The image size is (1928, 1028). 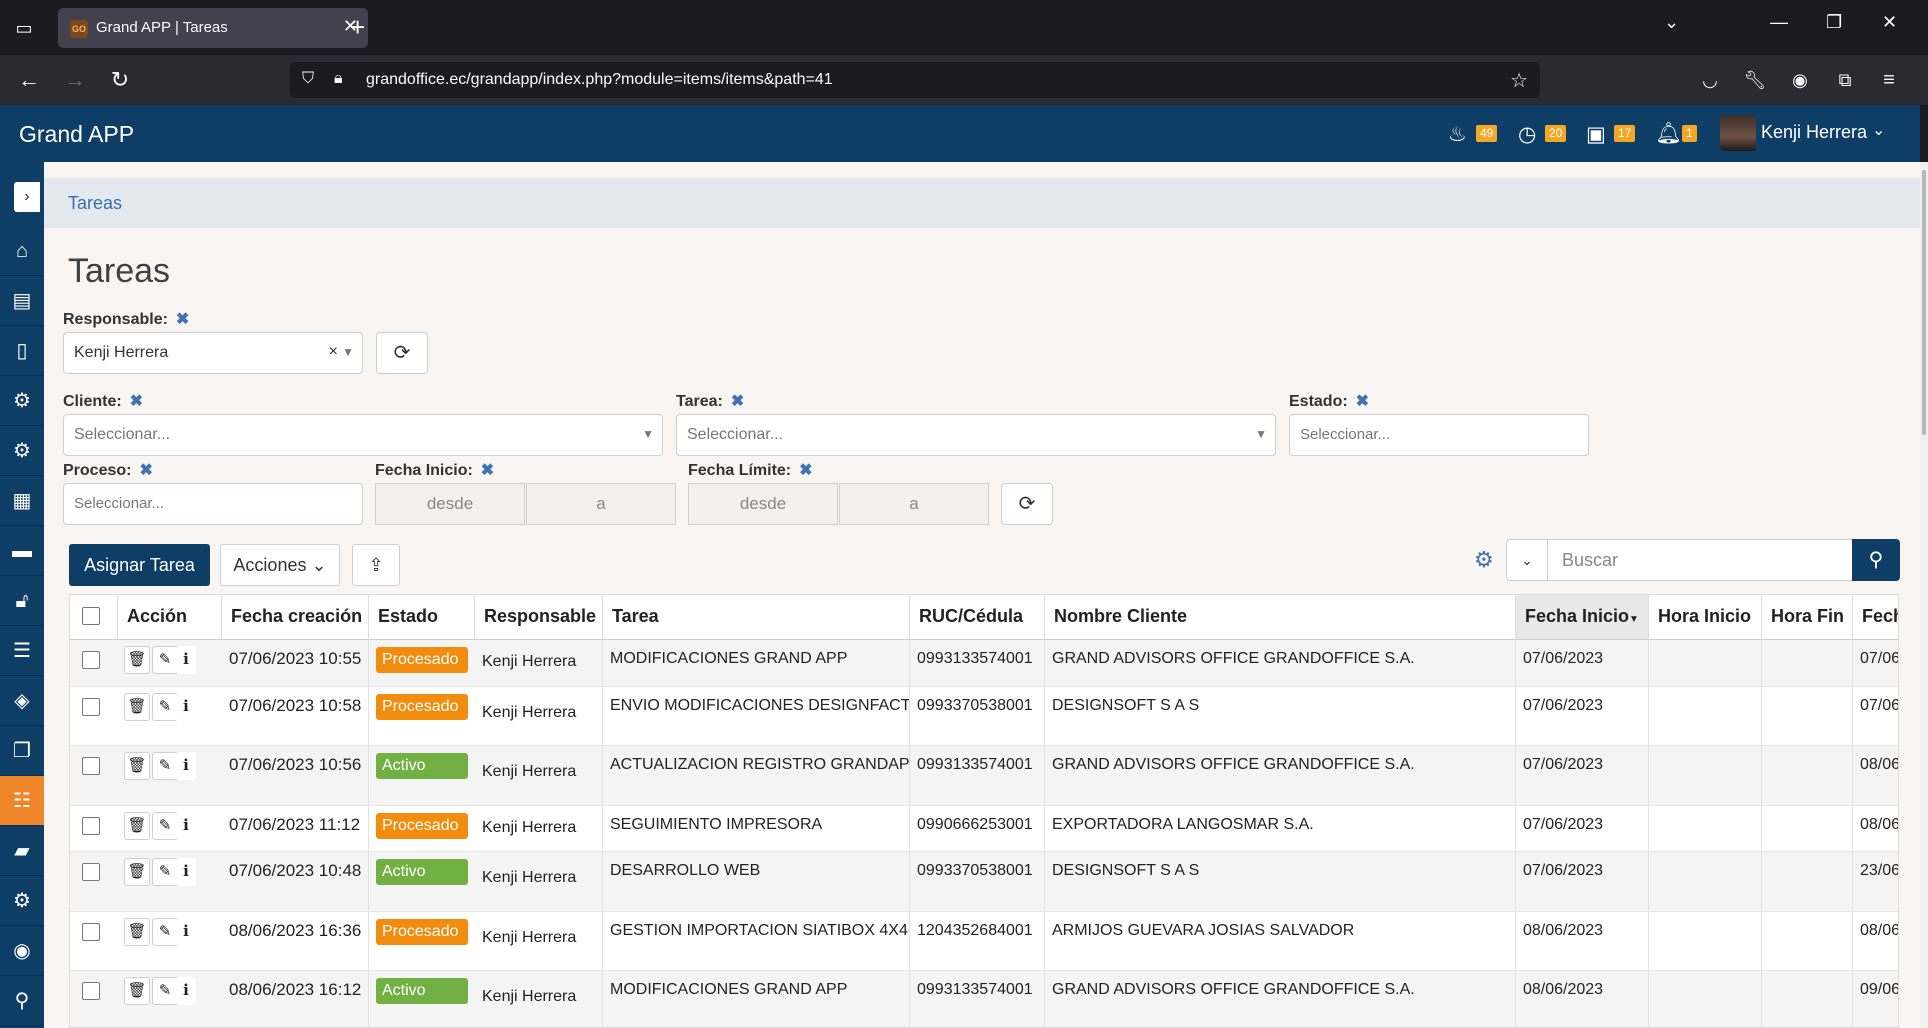 I want to click on clear-fecha-limite-icon: ✖, so click(x=805, y=470).